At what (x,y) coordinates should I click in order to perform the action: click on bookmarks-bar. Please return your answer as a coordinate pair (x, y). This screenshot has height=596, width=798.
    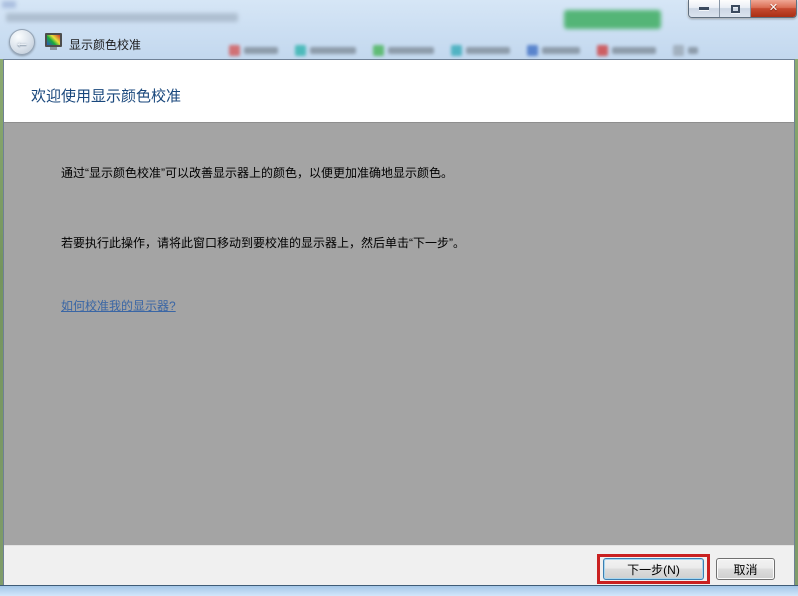
    Looking at the image, I should click on (463, 50).